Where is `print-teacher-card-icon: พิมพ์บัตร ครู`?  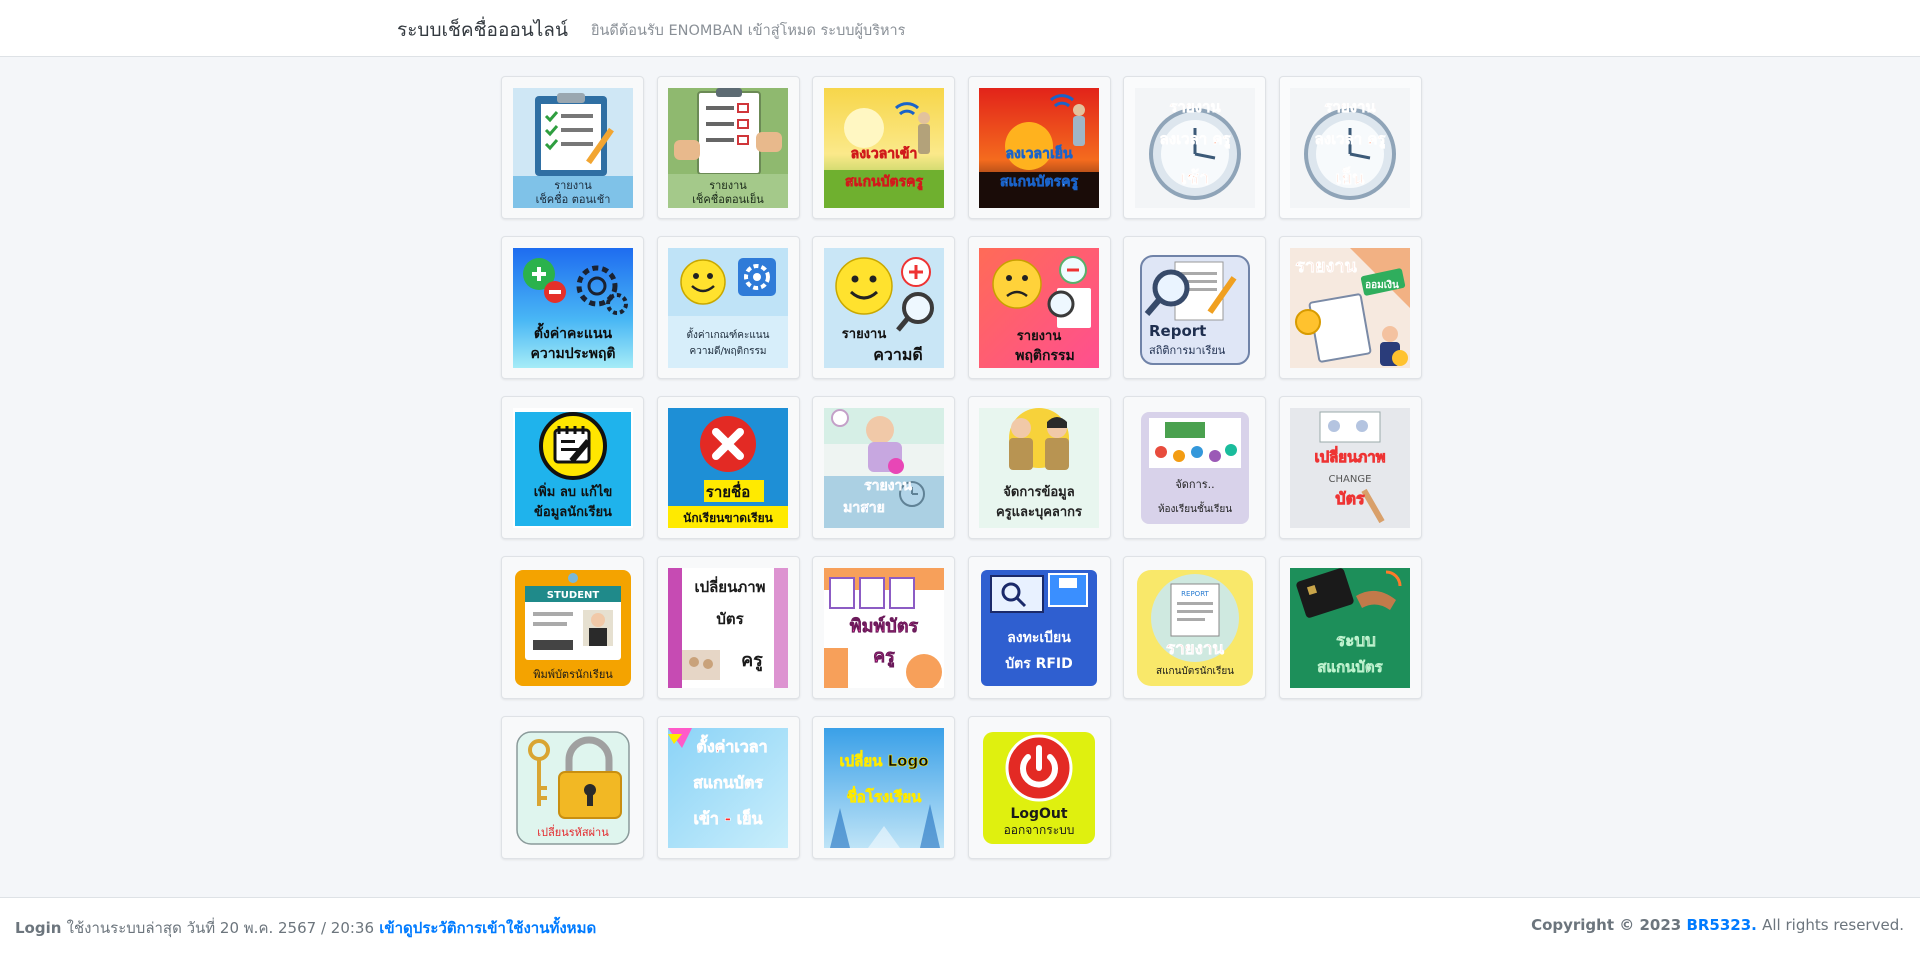 print-teacher-card-icon: พิมพ์บัตร ครู is located at coordinates (883, 627).